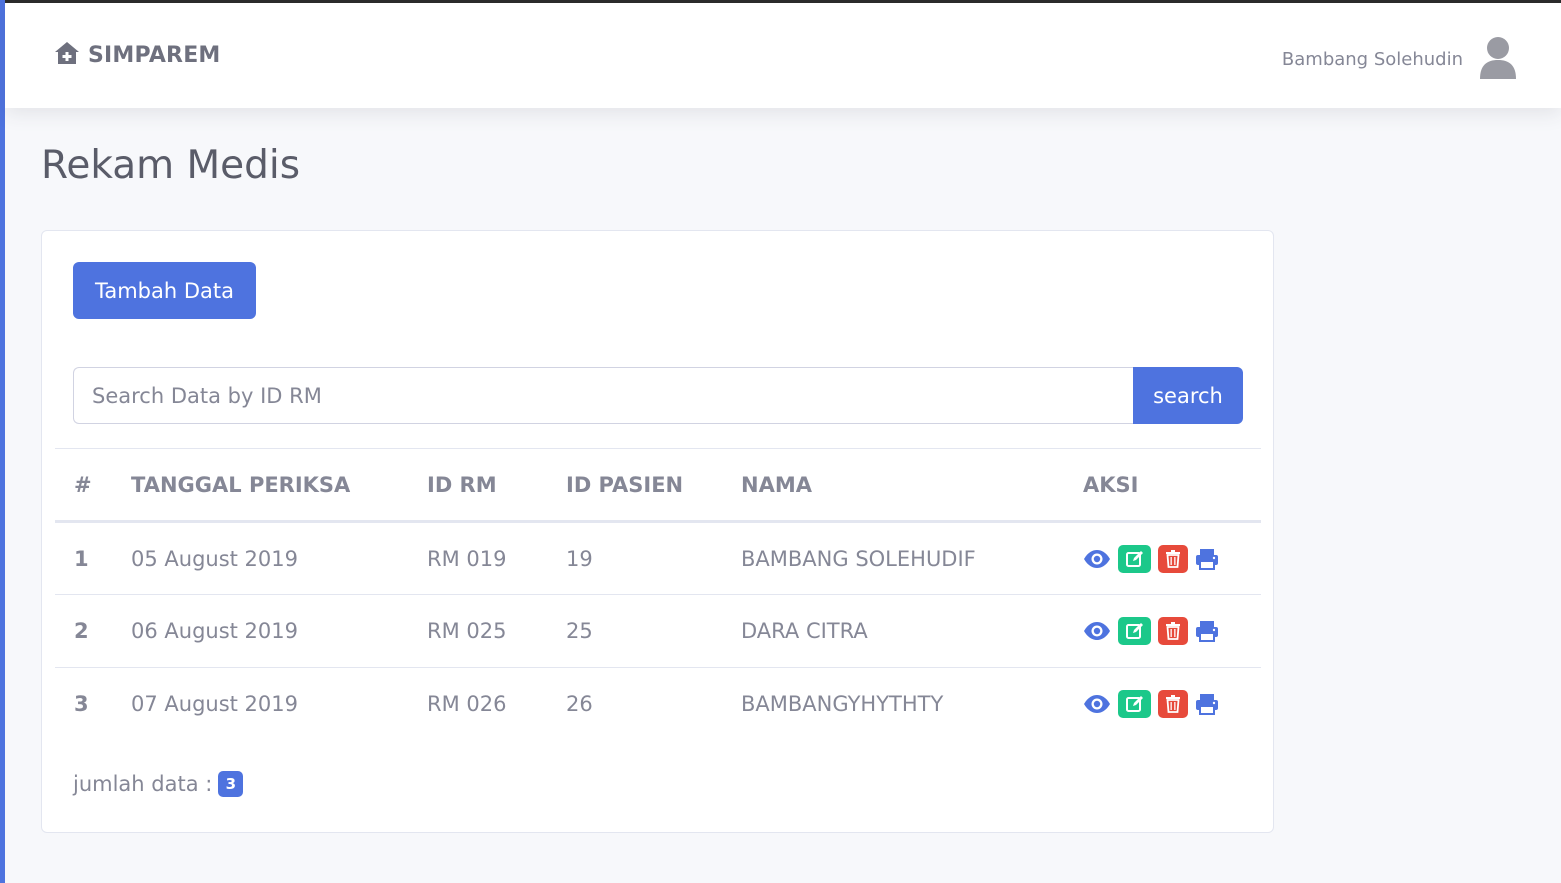  I want to click on col-id-pasien: ID PASIEN, so click(634, 485).